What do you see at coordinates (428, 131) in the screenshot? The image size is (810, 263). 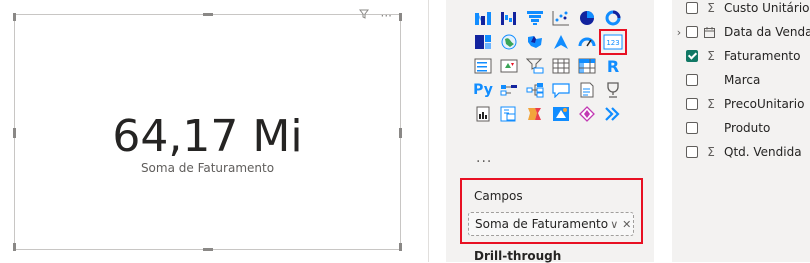 I see `pane-divider` at bounding box center [428, 131].